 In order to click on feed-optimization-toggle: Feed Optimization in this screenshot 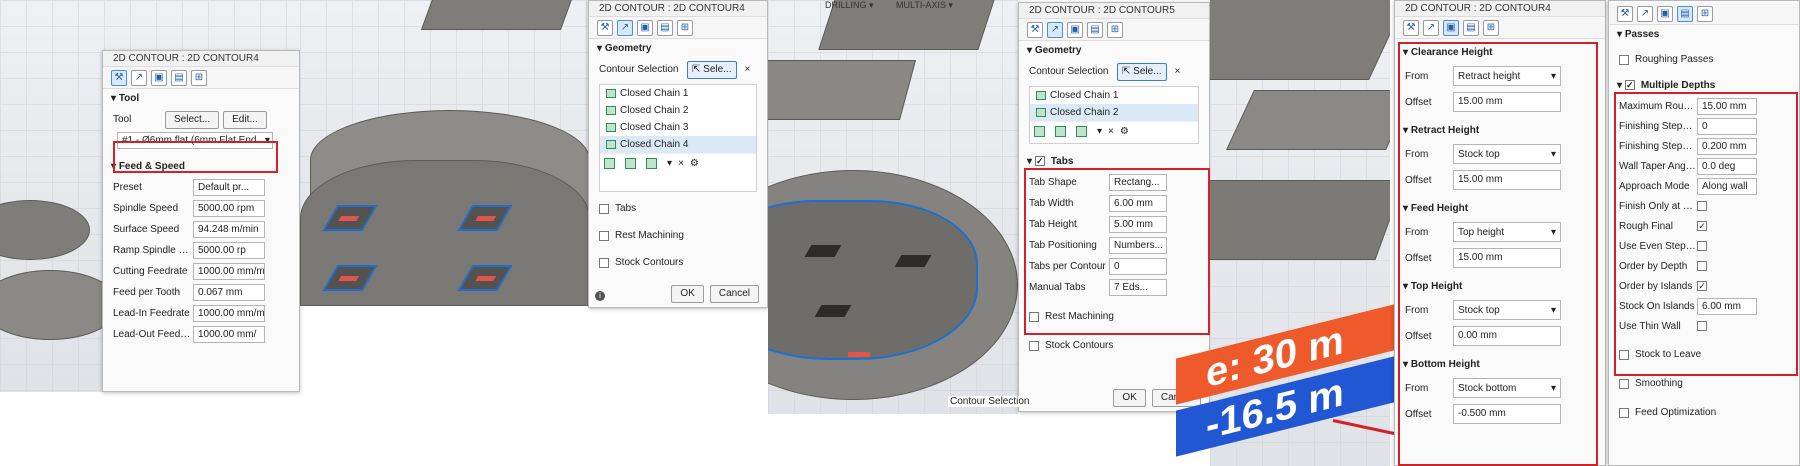, I will do `click(1704, 412)`.